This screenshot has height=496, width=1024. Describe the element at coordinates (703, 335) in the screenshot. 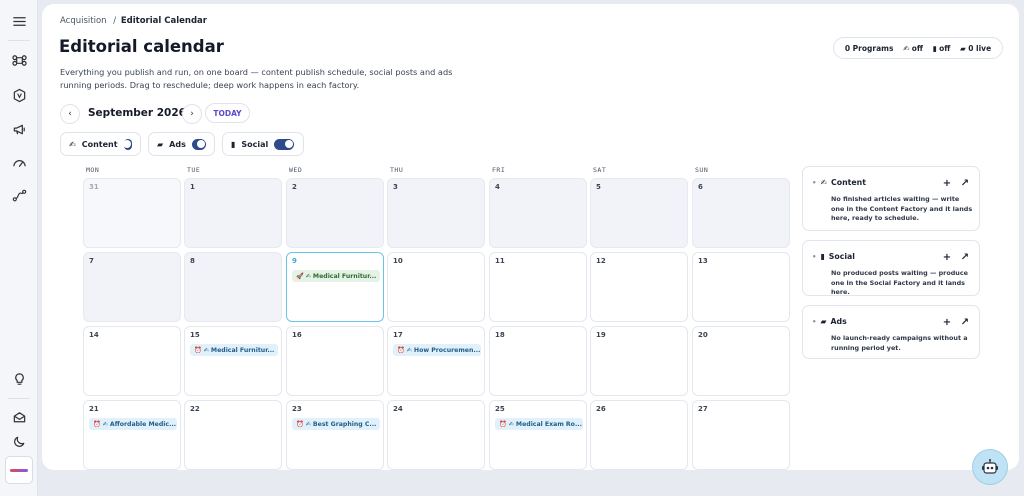

I see `day-number: 20` at that location.